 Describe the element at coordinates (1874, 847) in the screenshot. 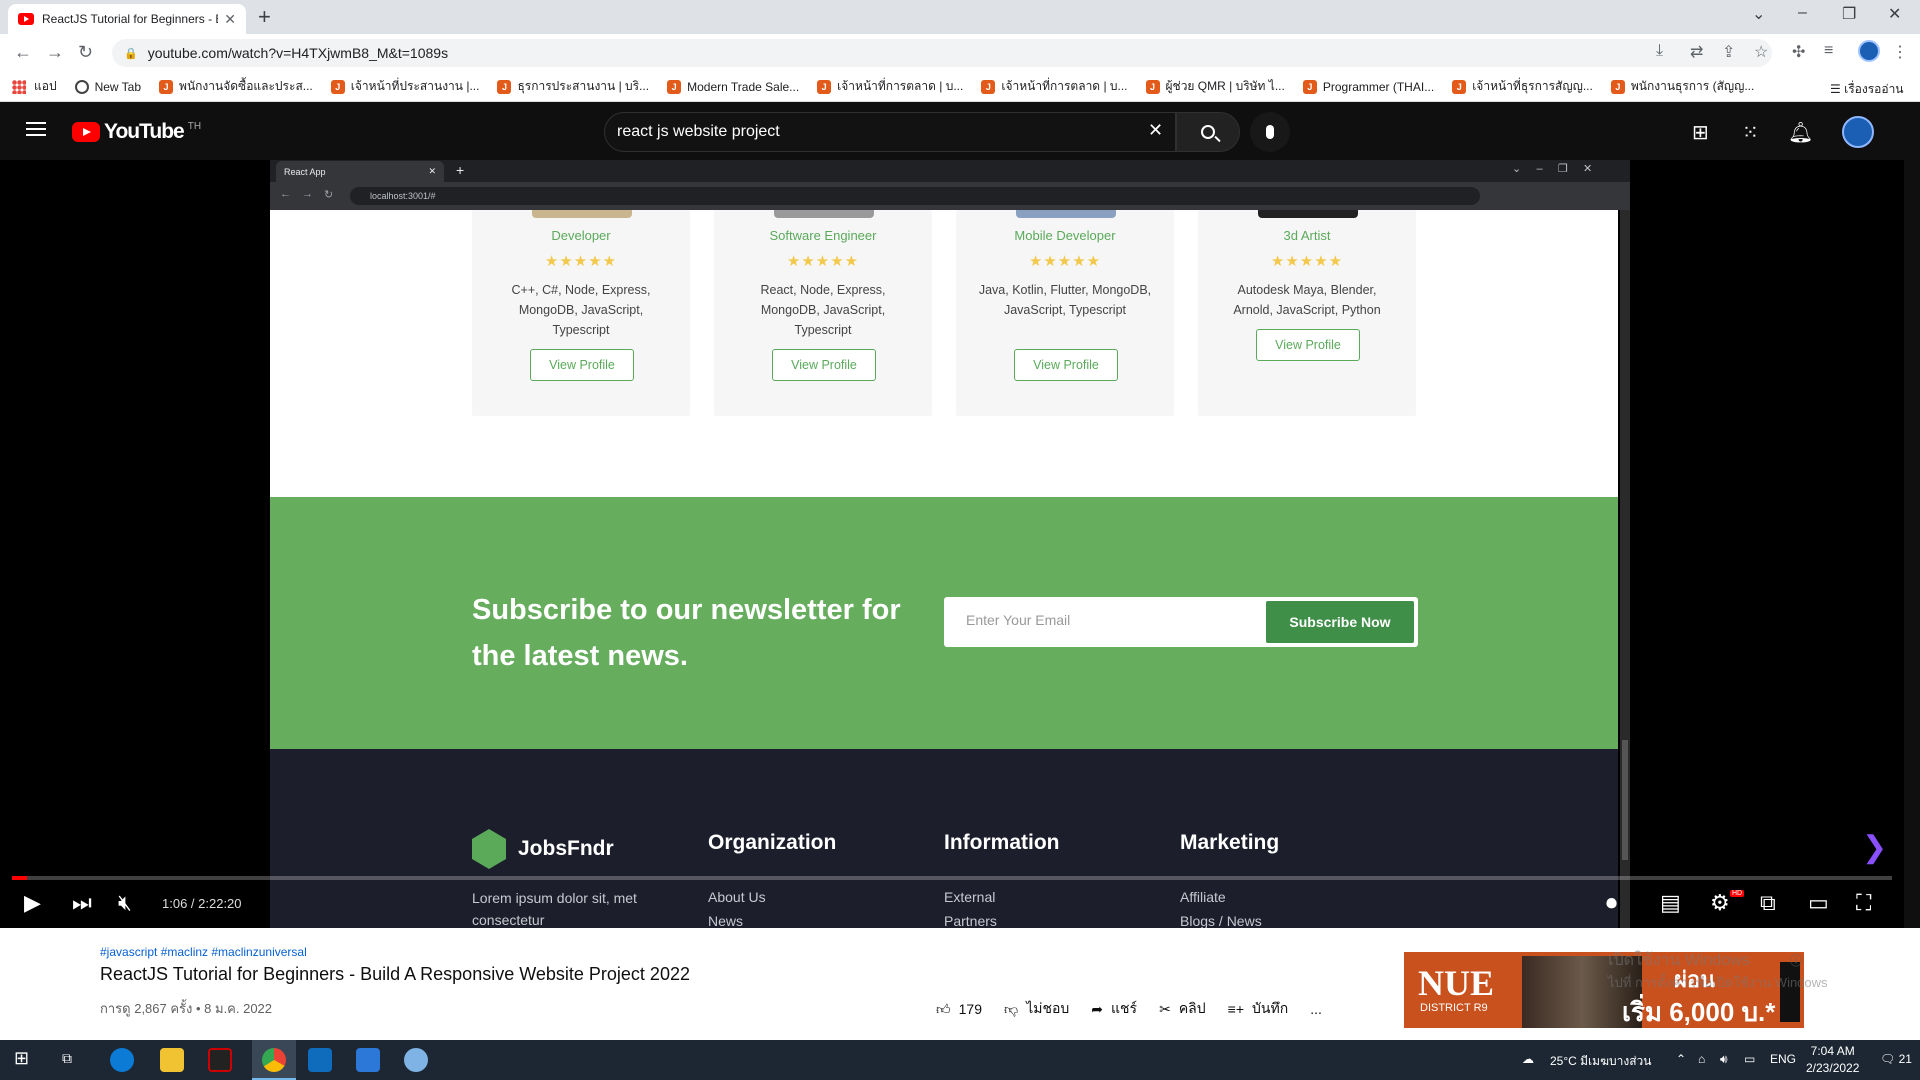

I see `next-video-chevron-icon: ❯` at that location.